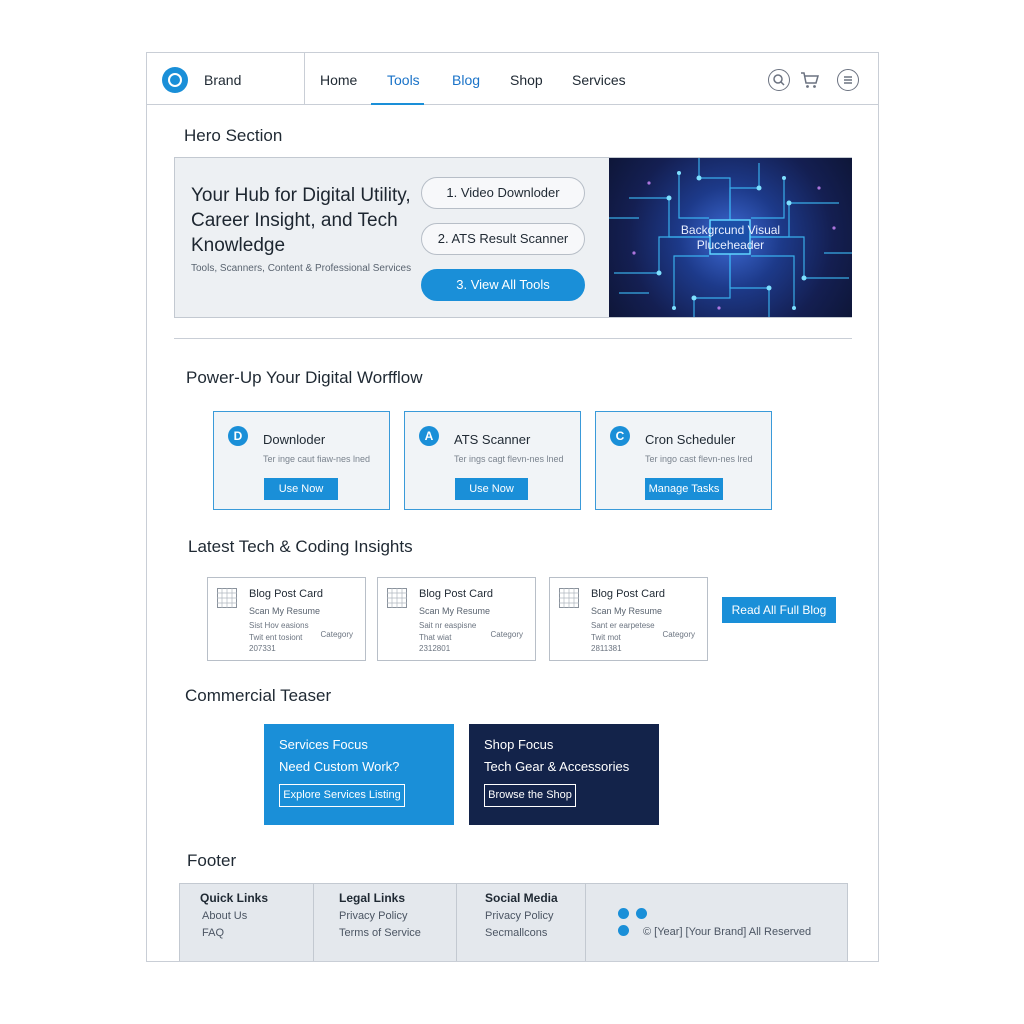  I want to click on video-downloader-button: 1. Video Downloder, so click(503, 193).